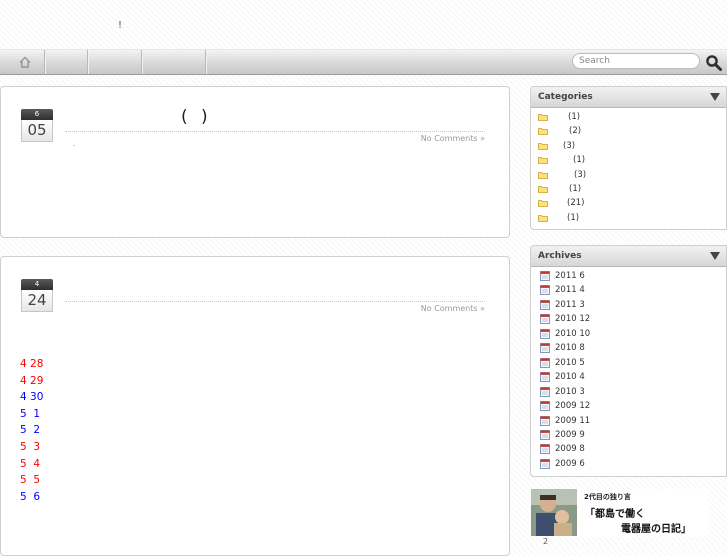 The width and height of the screenshot is (727, 556). I want to click on archive-label: 2010 12, so click(573, 319).